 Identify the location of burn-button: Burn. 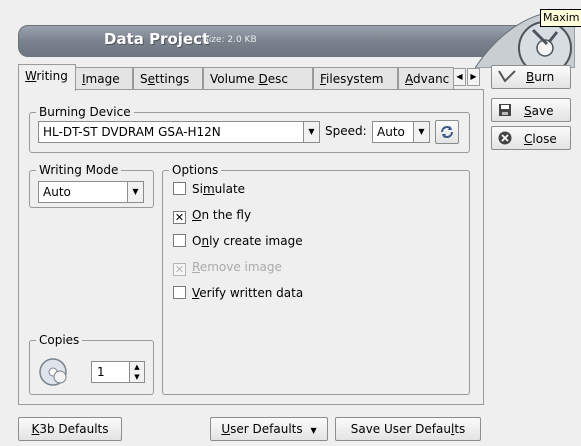
(531, 77).